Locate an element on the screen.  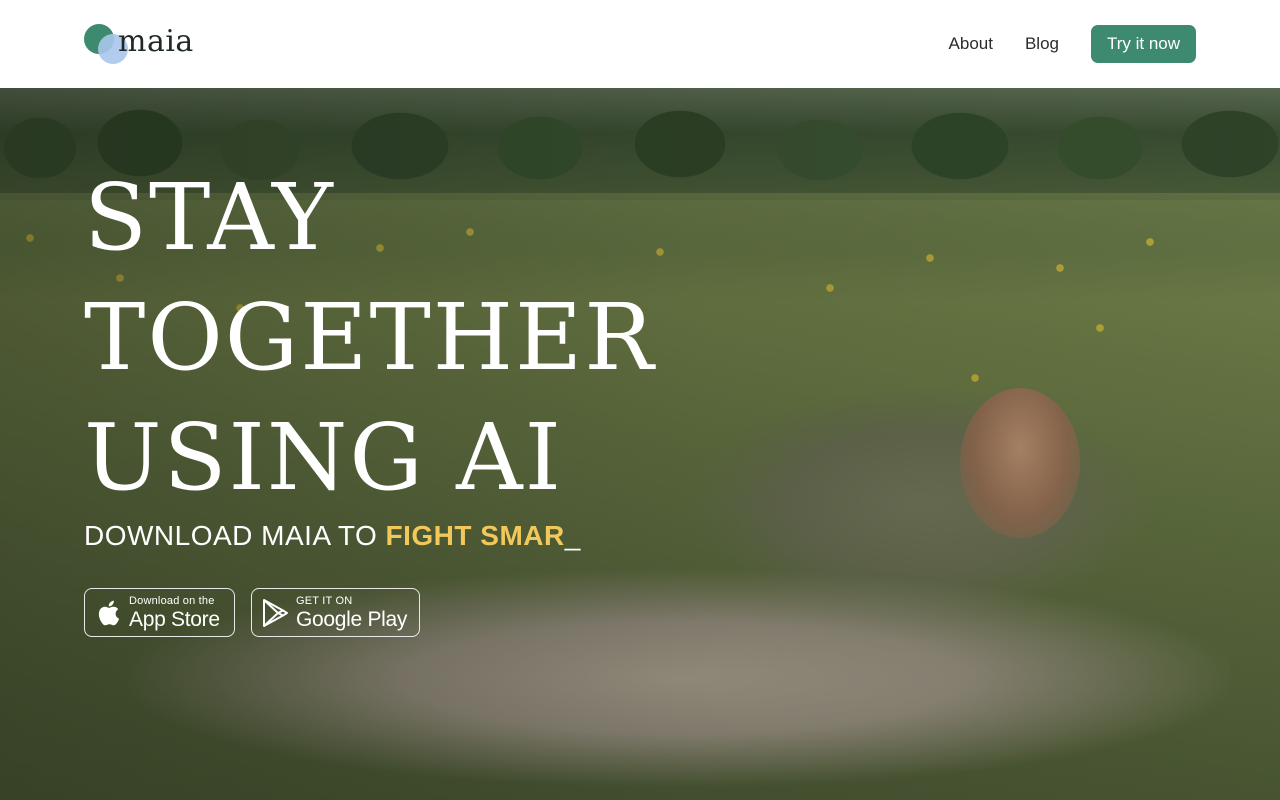
app-store-small-label: Download on the is located at coordinates (172, 600).